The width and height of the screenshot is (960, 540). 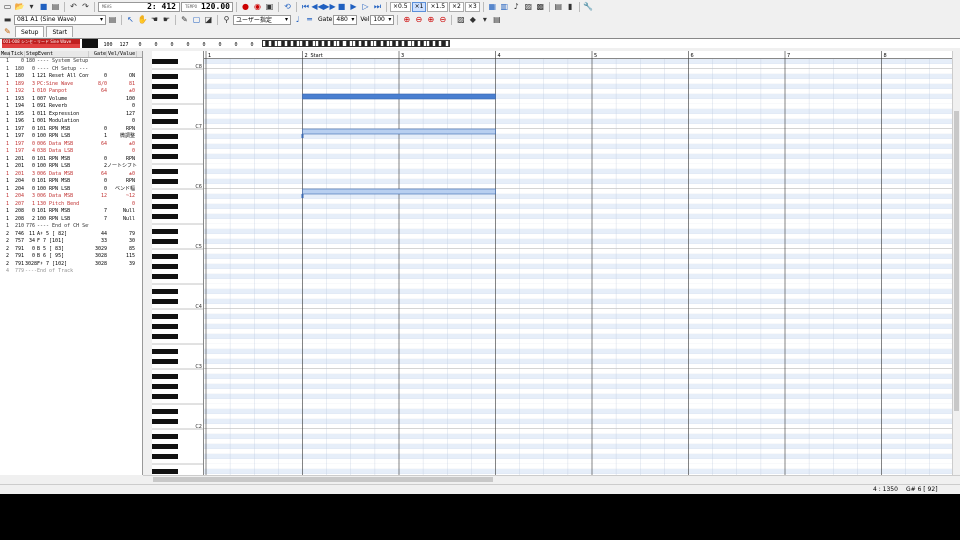 I want to click on measure-ruler: 123456789Start, so click(x=578, y=55).